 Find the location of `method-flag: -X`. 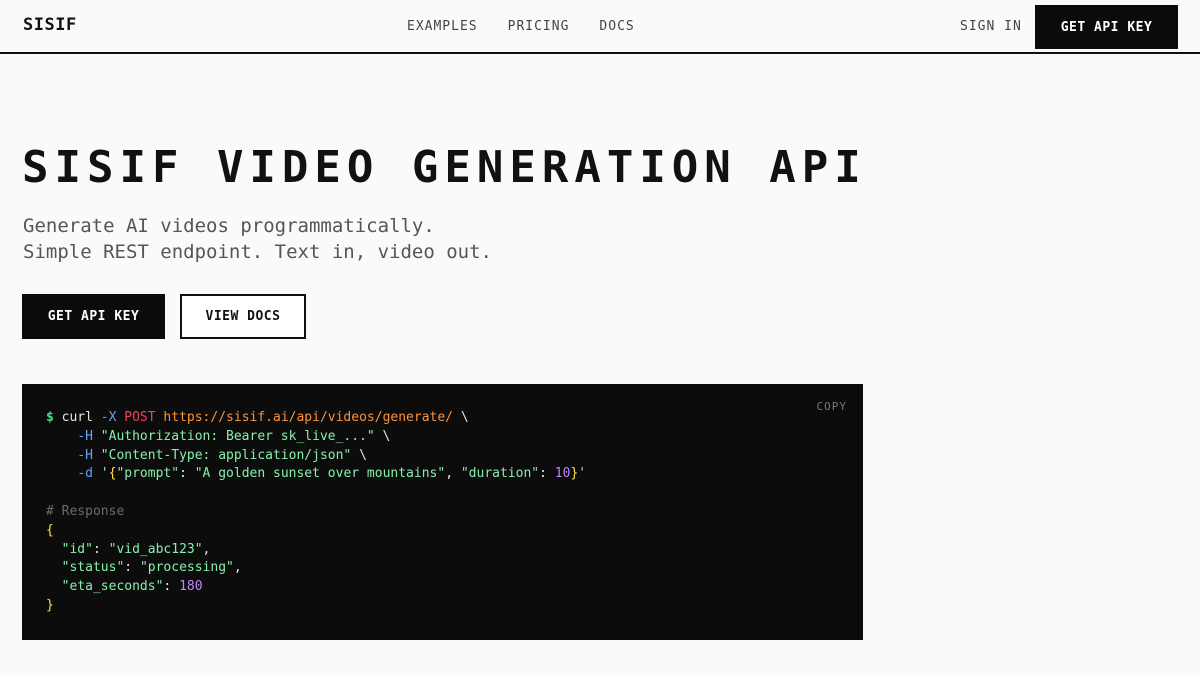

method-flag: -X is located at coordinates (108, 417).